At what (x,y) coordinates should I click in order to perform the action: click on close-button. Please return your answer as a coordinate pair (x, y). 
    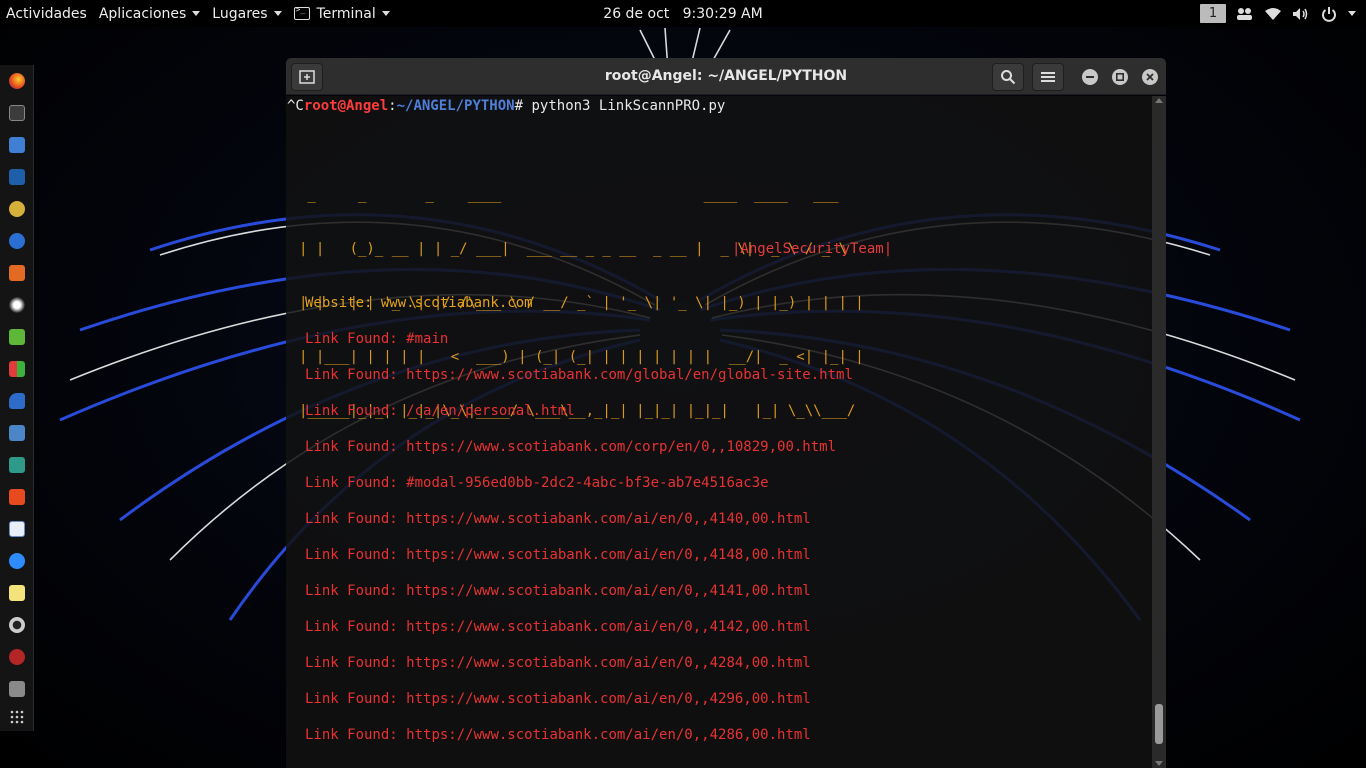
    Looking at the image, I should click on (1150, 77).